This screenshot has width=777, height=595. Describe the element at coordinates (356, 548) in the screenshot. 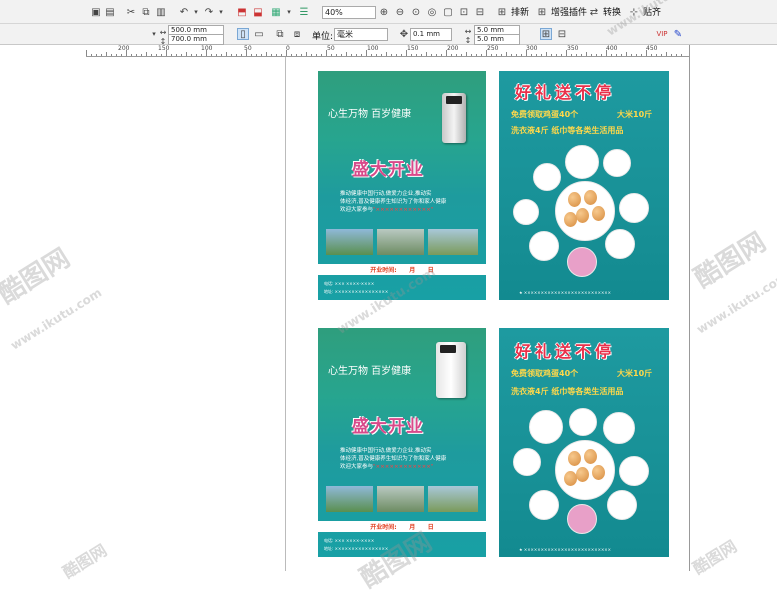

I see `address-text: 地址: ××××××××××××××××` at that location.